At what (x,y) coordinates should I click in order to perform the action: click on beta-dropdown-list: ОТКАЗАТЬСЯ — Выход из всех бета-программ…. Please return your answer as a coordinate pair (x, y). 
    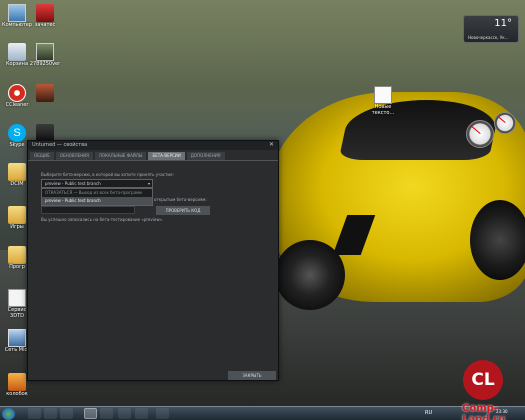
    Looking at the image, I should click on (97, 197).